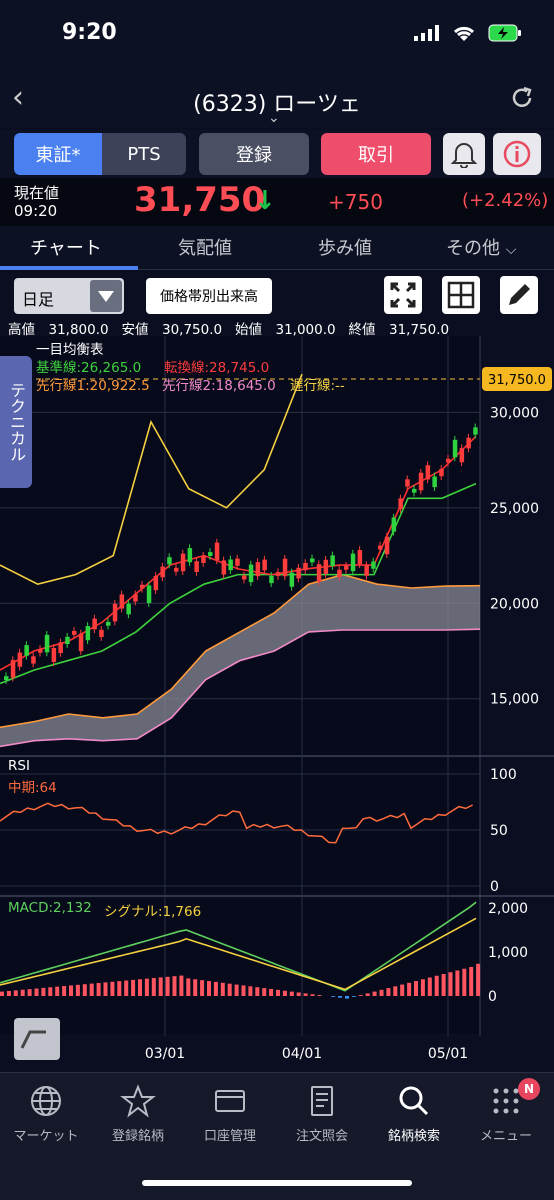 The width and height of the screenshot is (554, 1200). Describe the element at coordinates (503, 775) in the screenshot. I see `rsi-tick-label: 100` at that location.